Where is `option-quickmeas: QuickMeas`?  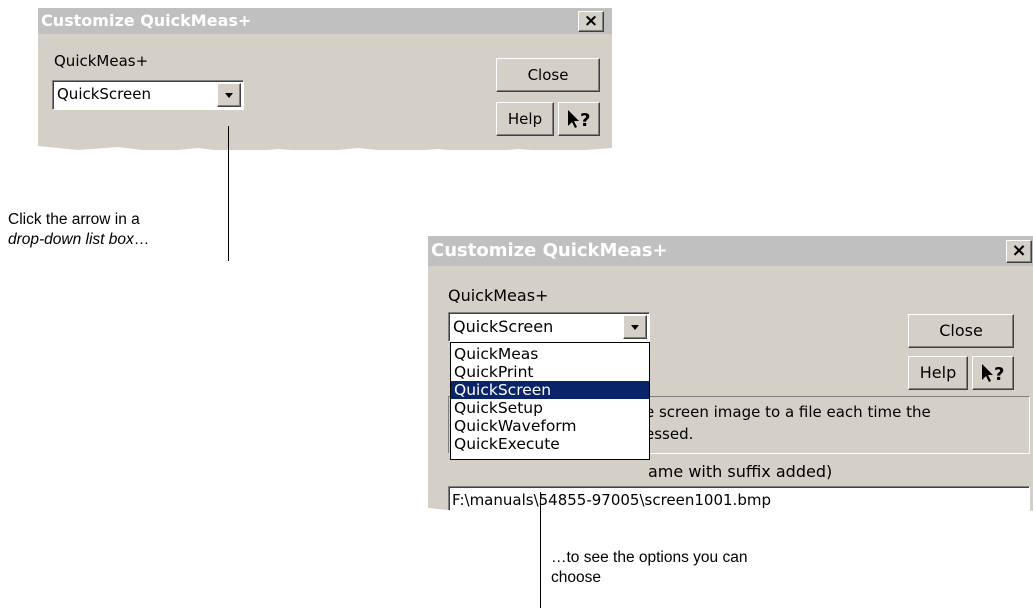
option-quickmeas: QuickMeas is located at coordinates (550, 354).